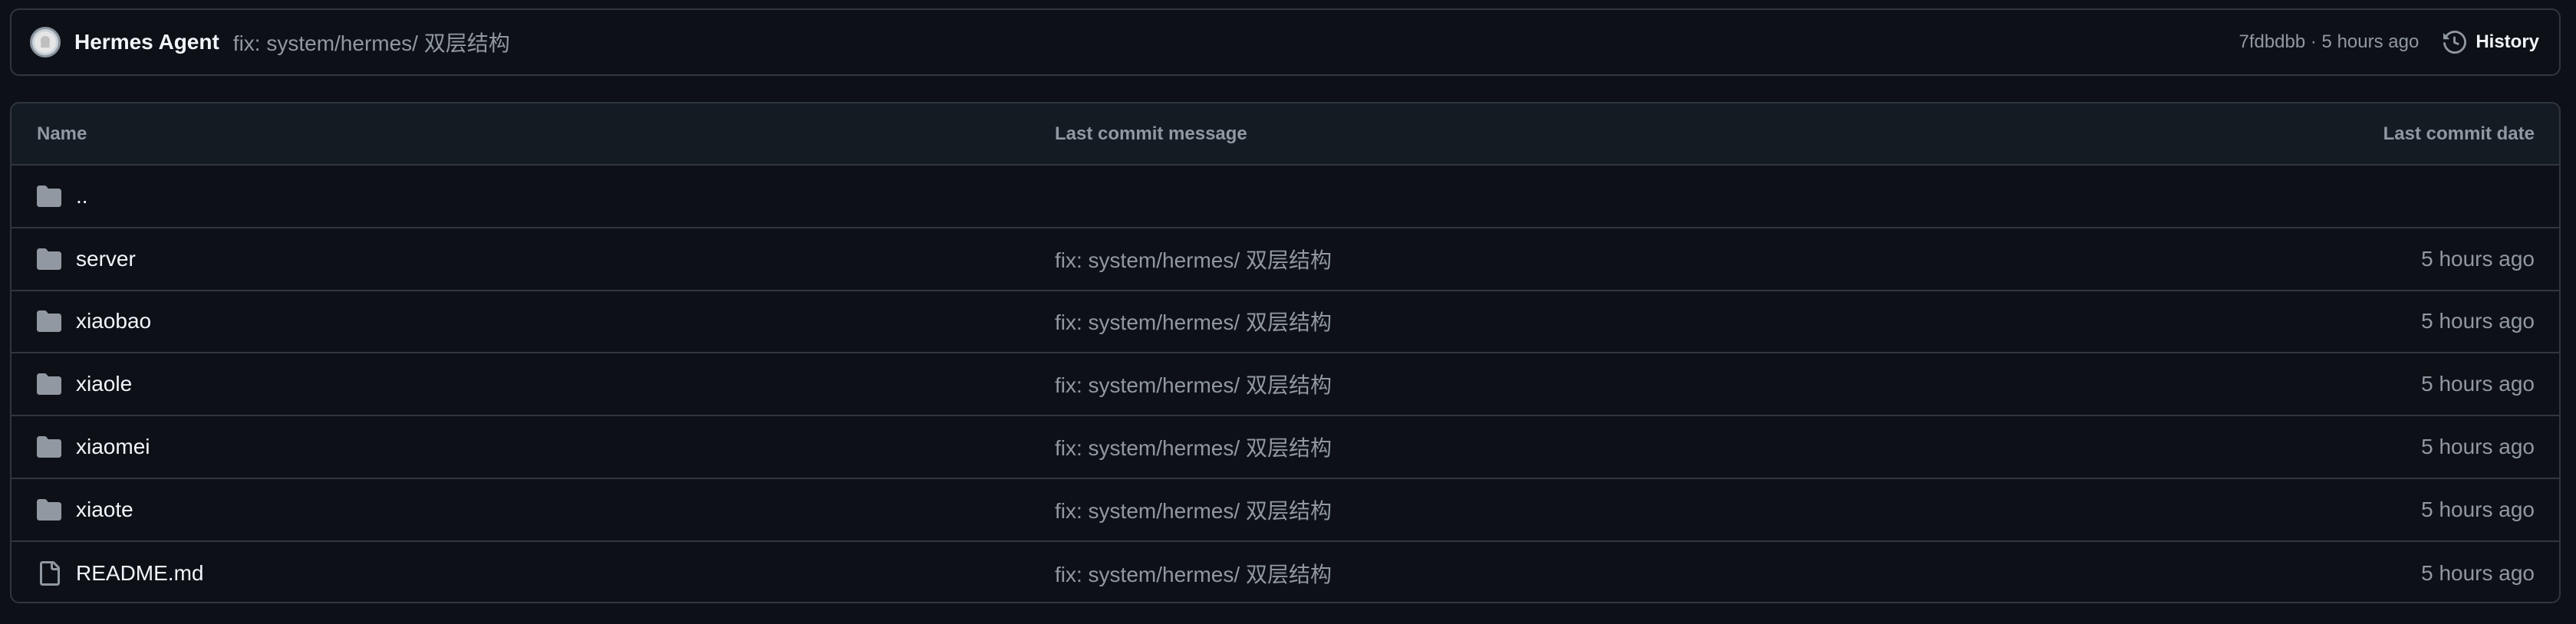 This screenshot has width=2576, height=624. Describe the element at coordinates (62, 133) in the screenshot. I see `column-header-name: Name` at that location.